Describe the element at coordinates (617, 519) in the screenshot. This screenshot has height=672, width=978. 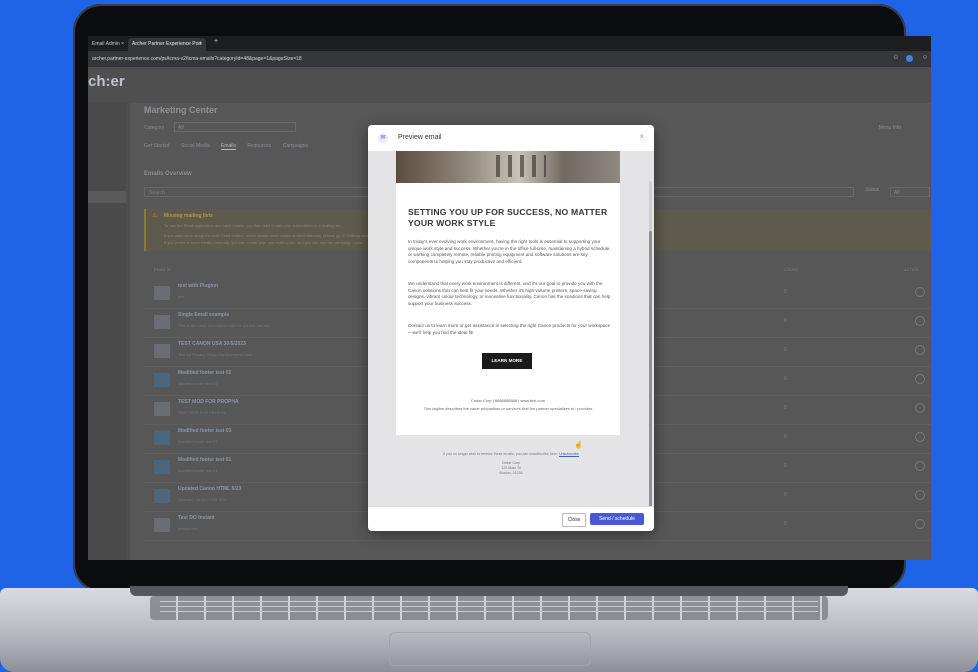
I see `send-schedule-button: Send / schedule` at that location.